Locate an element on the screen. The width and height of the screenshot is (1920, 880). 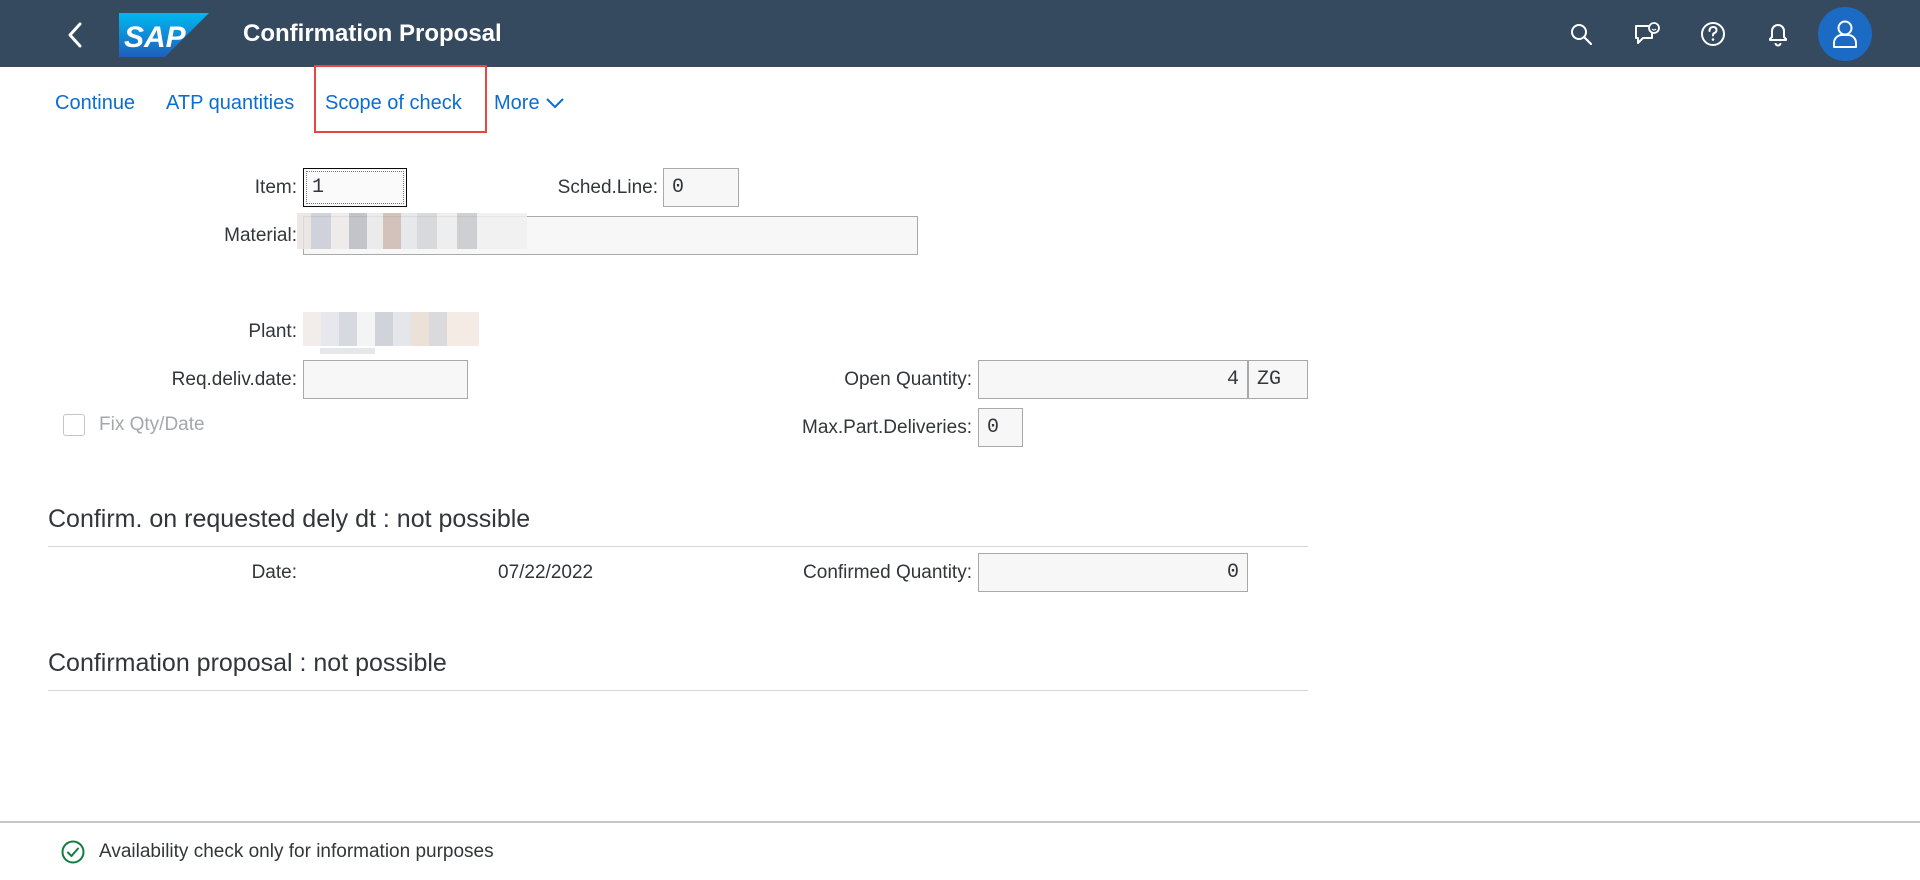
sap-logo: SAP is located at coordinates (164, 35).